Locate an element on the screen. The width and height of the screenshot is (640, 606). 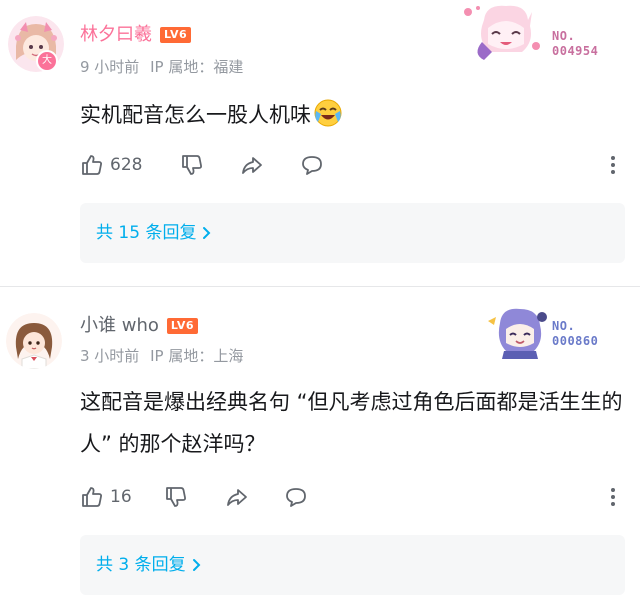
reply-count-label: 共 3 条回复 is located at coordinates (141, 565).